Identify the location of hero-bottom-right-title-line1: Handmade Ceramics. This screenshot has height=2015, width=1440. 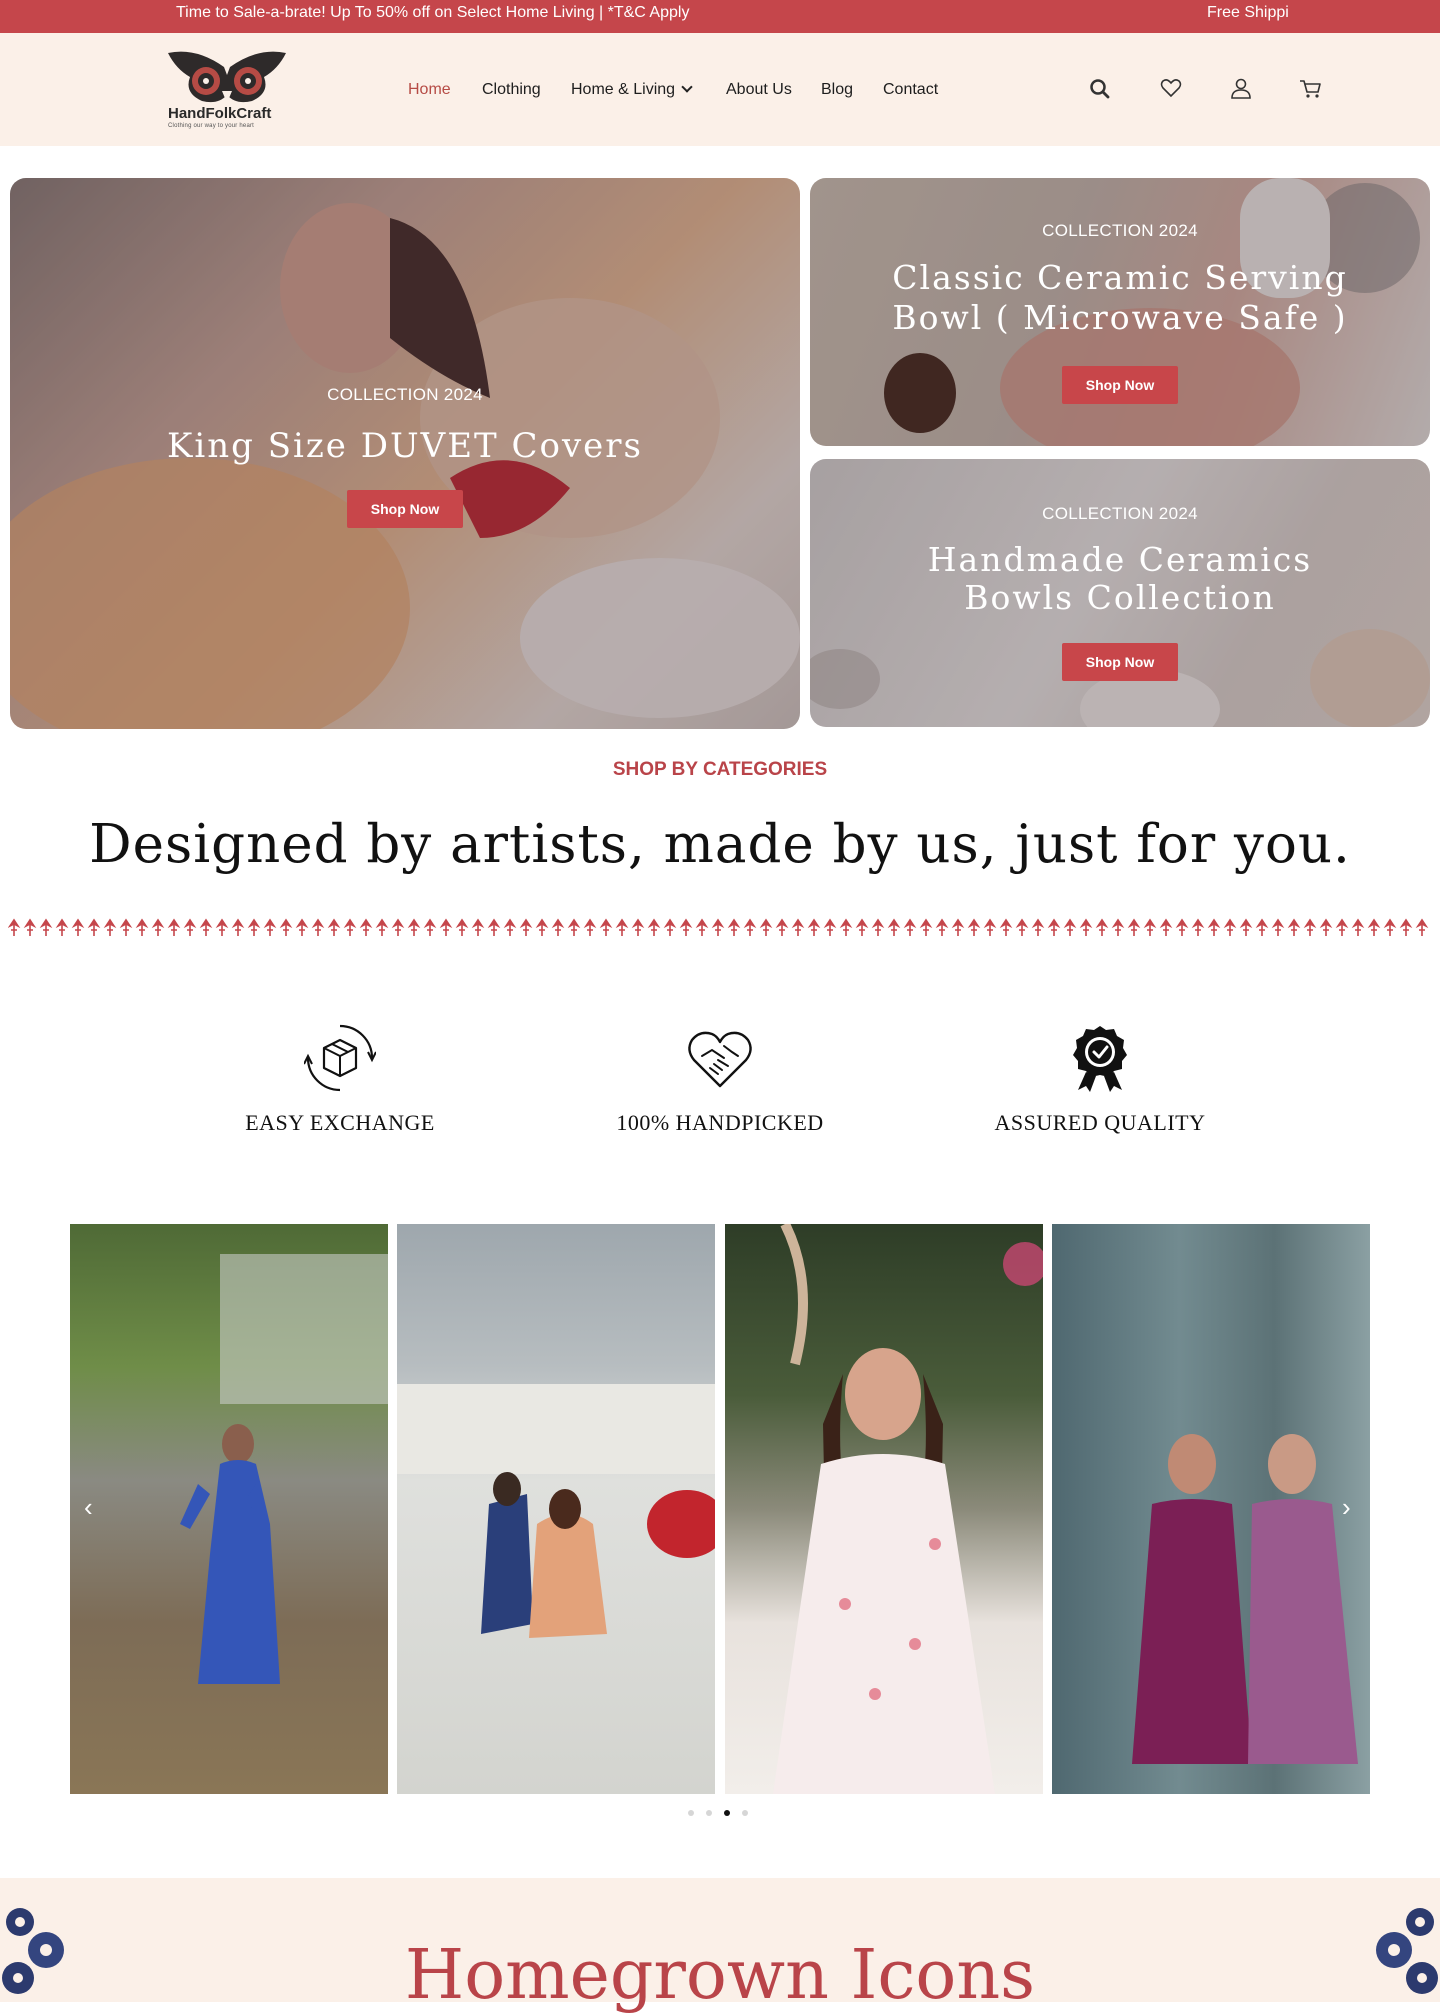
(1120, 559).